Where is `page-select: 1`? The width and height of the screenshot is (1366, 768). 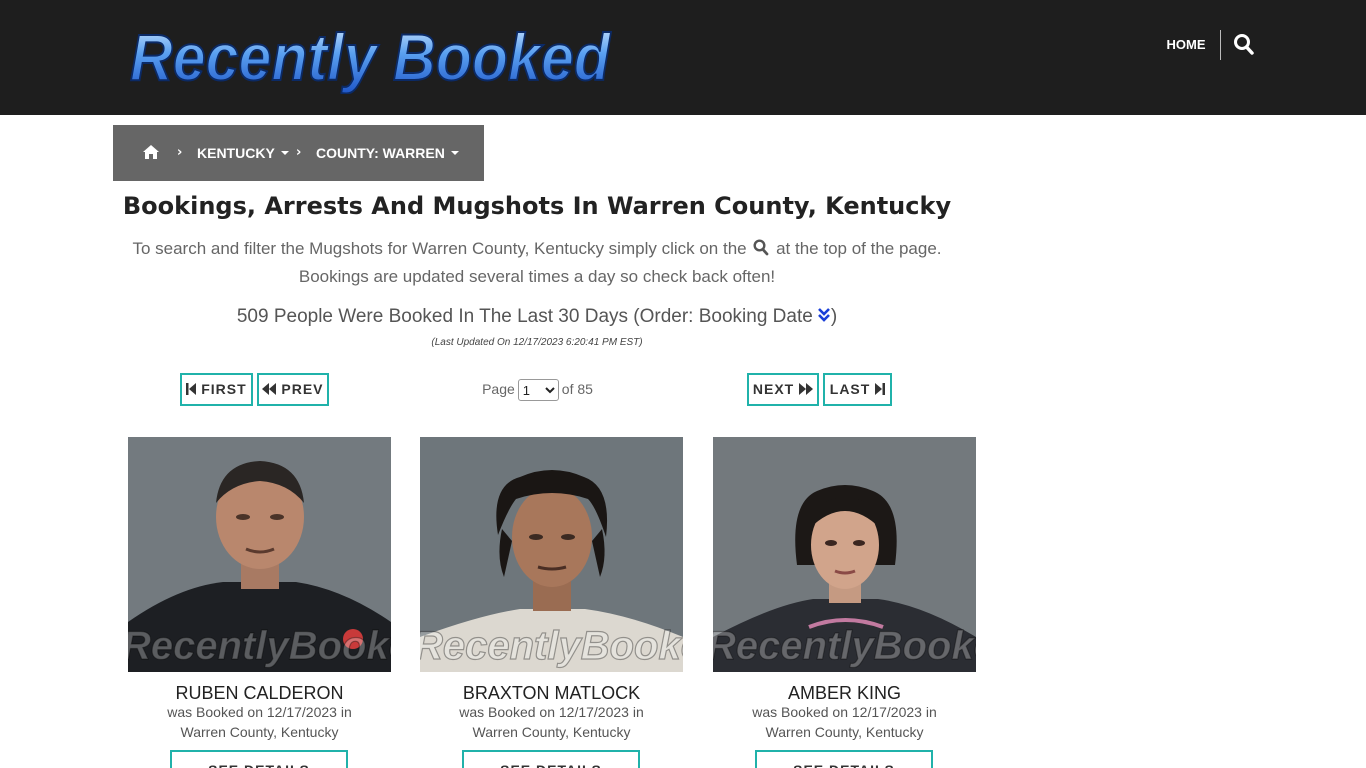
page-select: 1 is located at coordinates (538, 390).